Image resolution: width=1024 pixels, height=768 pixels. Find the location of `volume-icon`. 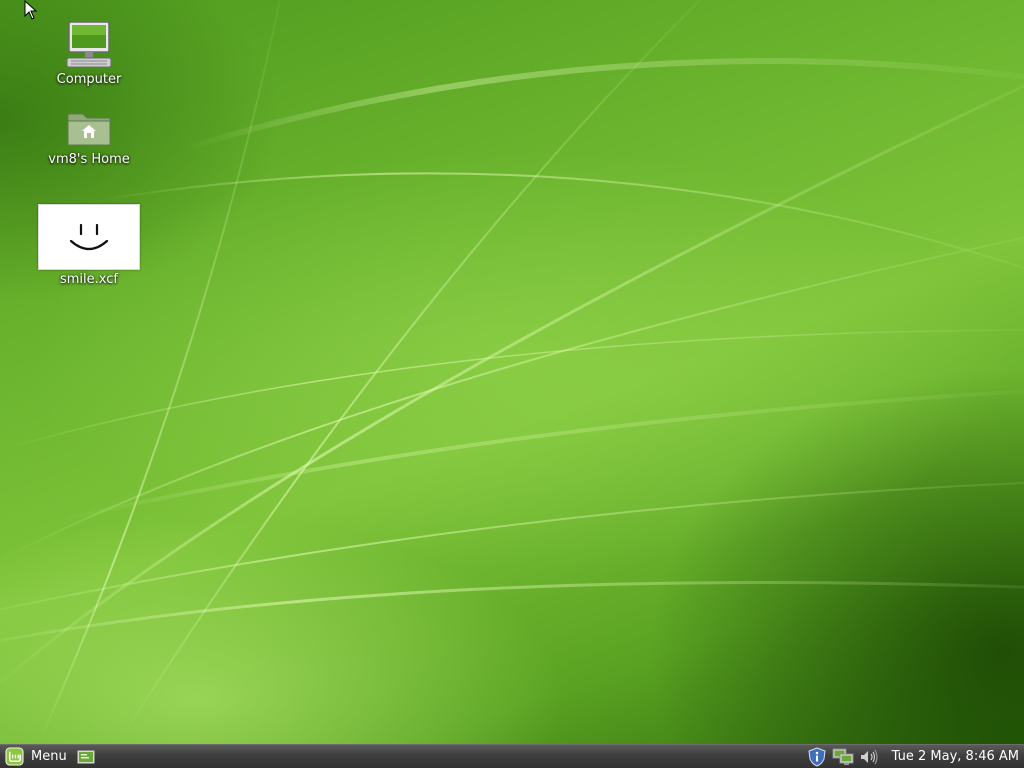

volume-icon is located at coordinates (869, 757).